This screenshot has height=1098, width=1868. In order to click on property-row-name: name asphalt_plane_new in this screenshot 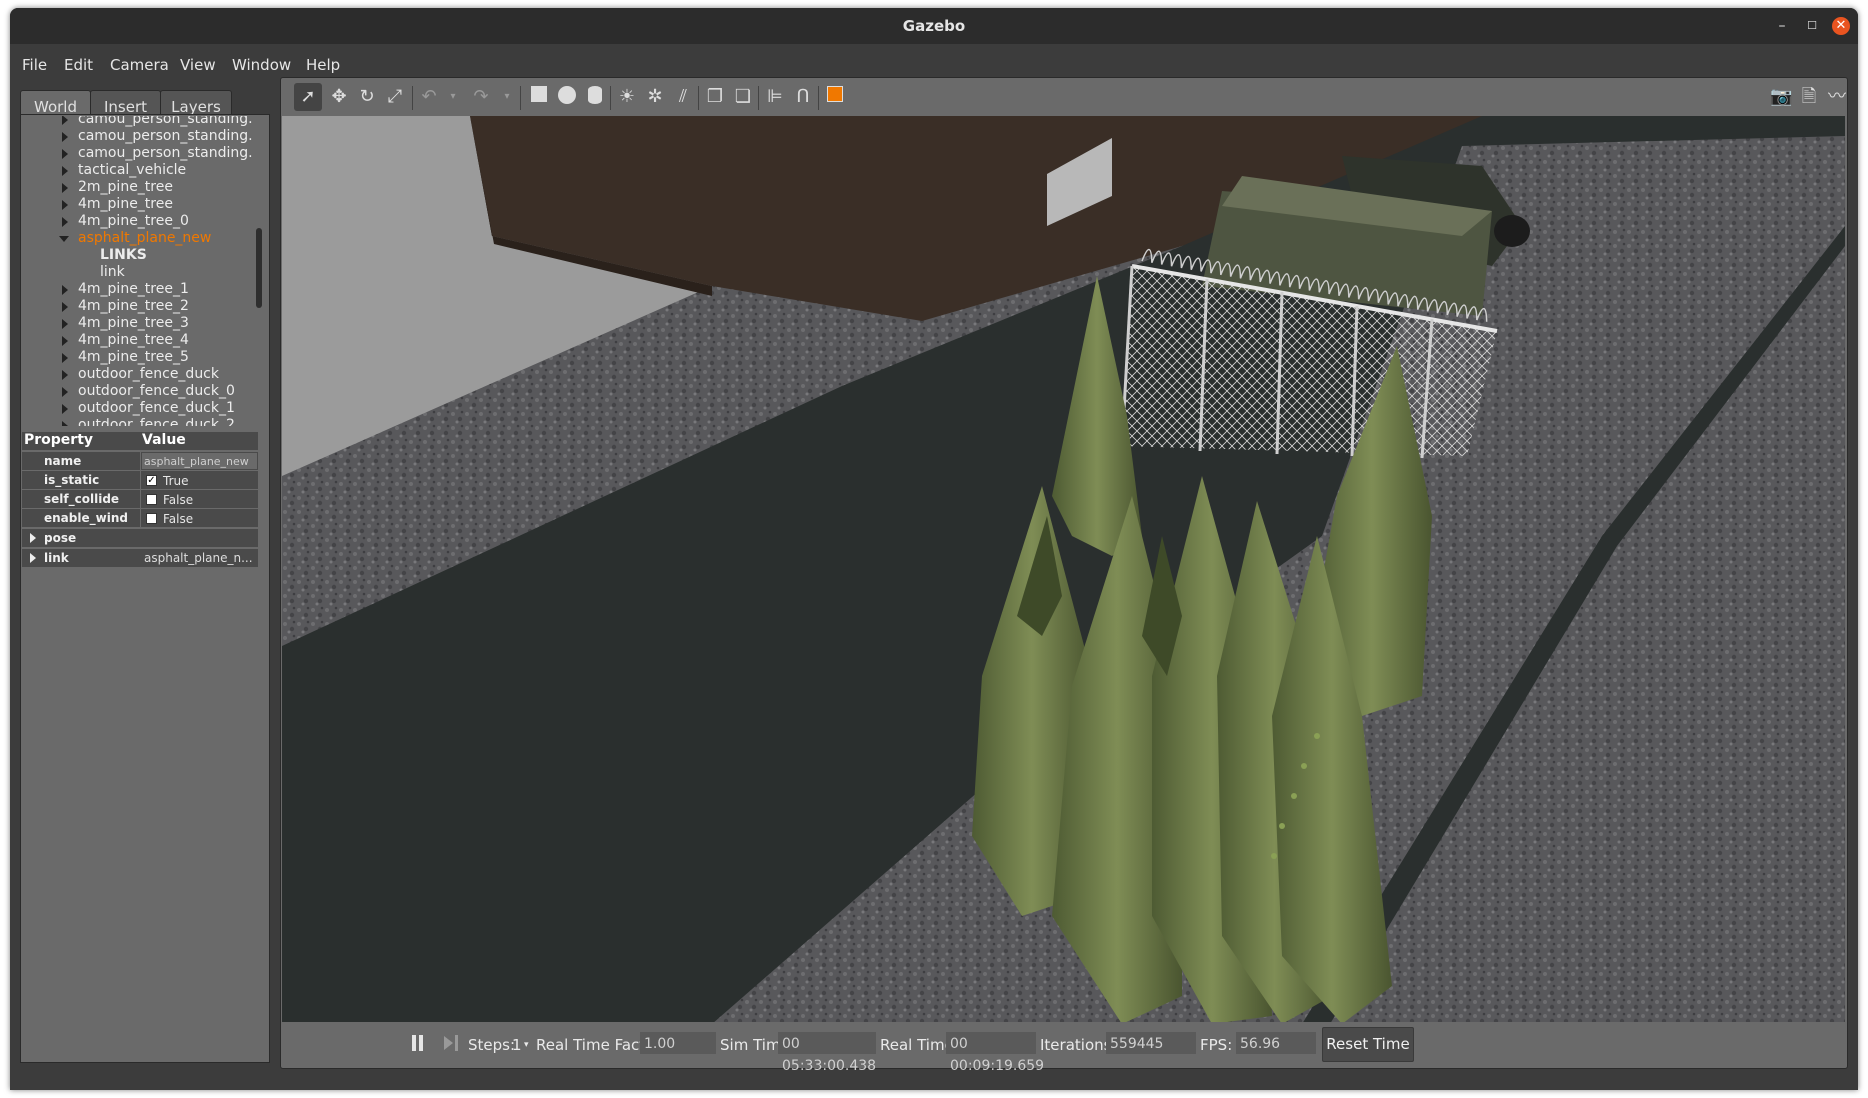, I will do `click(140, 461)`.